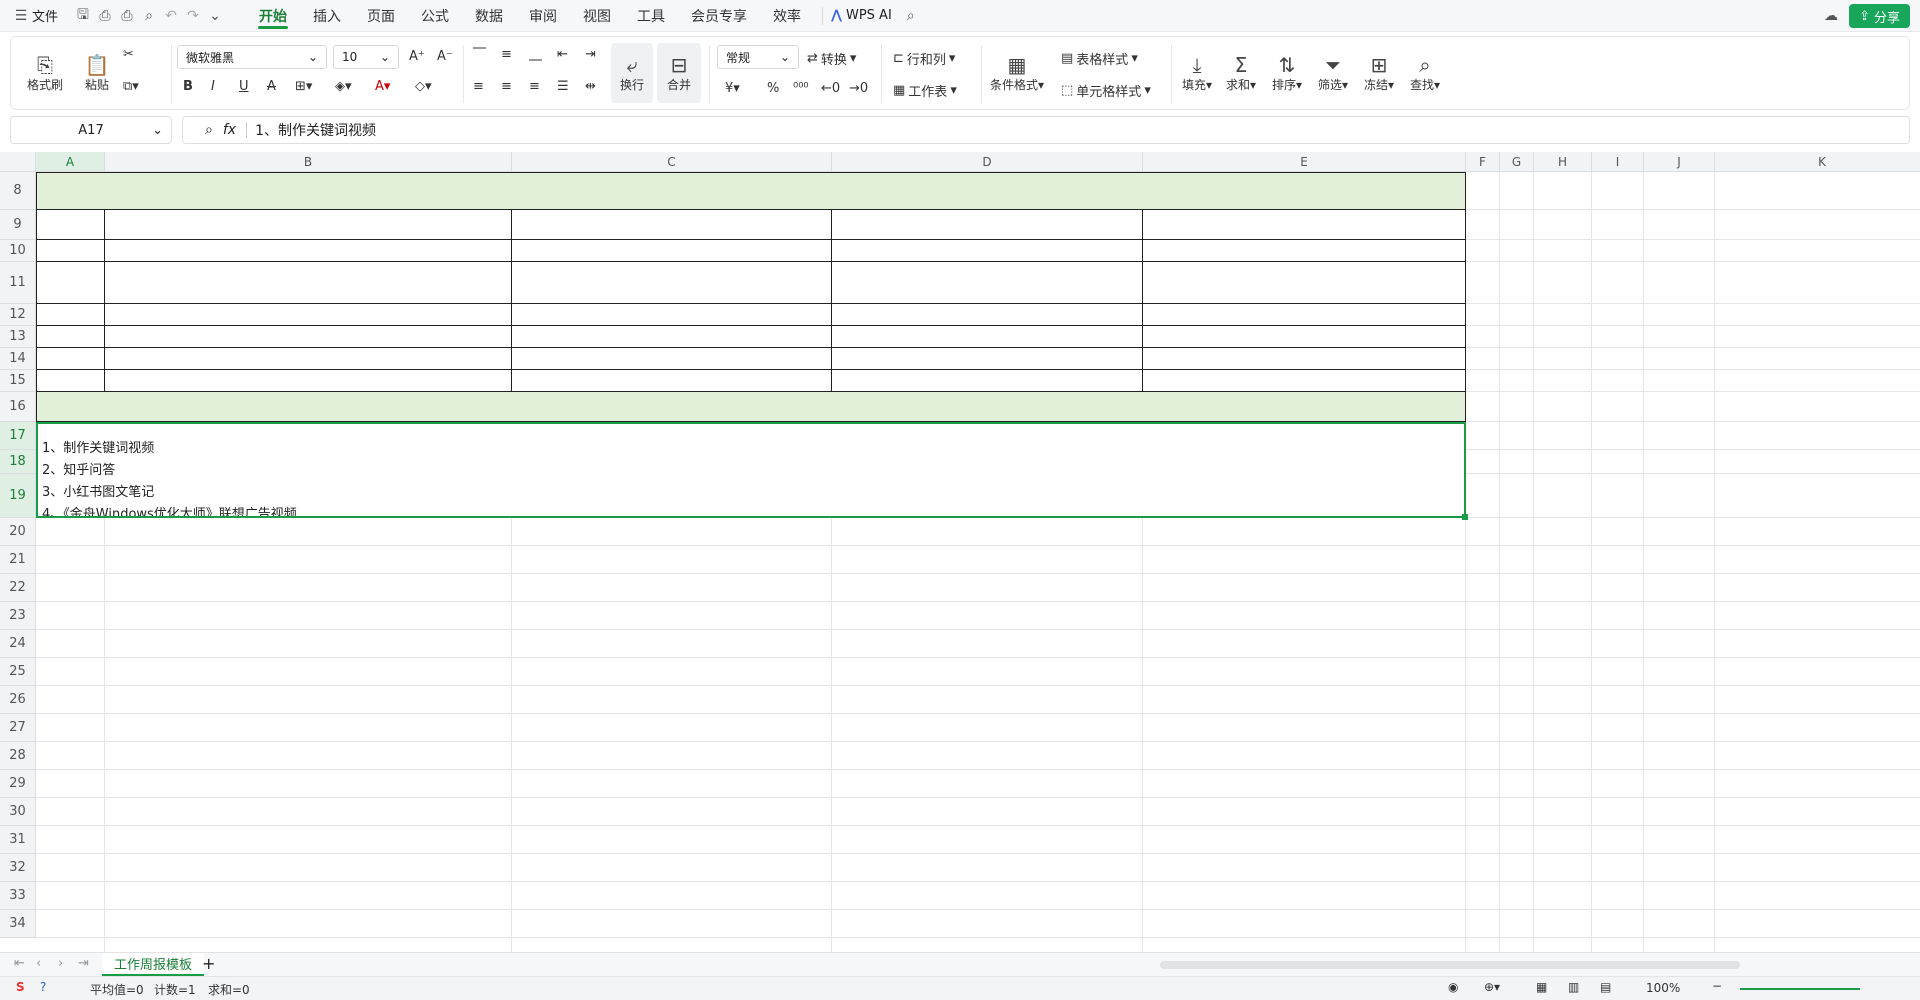  Describe the element at coordinates (45, 15) in the screenshot. I see `file-menu: 文件` at that location.